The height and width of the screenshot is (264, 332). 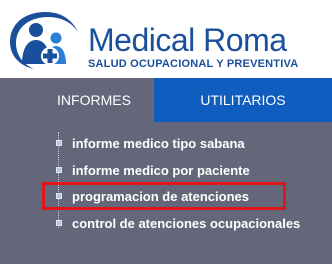 I want to click on menu-item-label: control de atenciones ocupacionales, so click(x=186, y=223).